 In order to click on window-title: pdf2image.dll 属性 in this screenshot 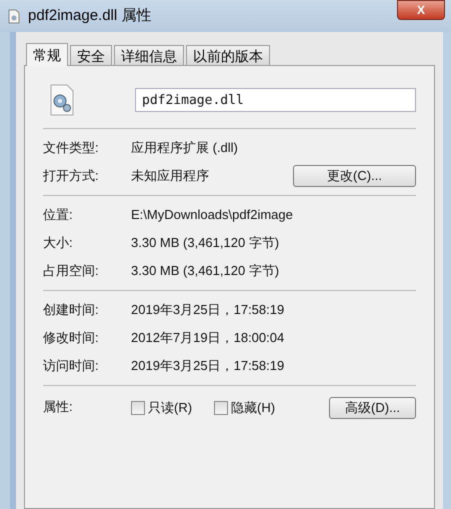, I will do `click(90, 16)`.